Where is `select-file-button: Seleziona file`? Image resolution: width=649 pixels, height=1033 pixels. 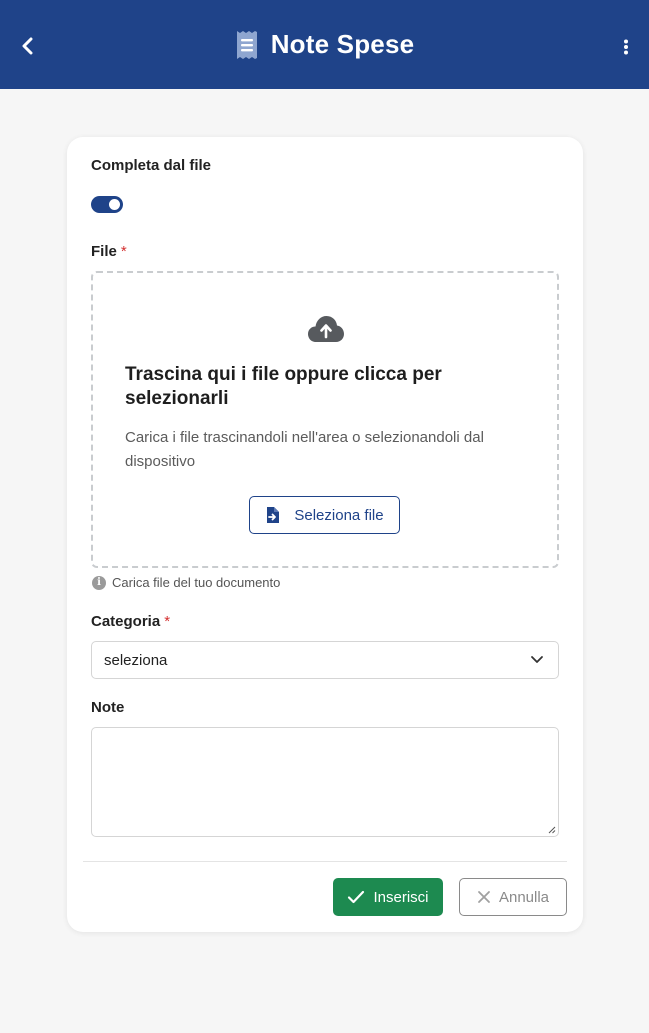
select-file-button: Seleziona file is located at coordinates (324, 515).